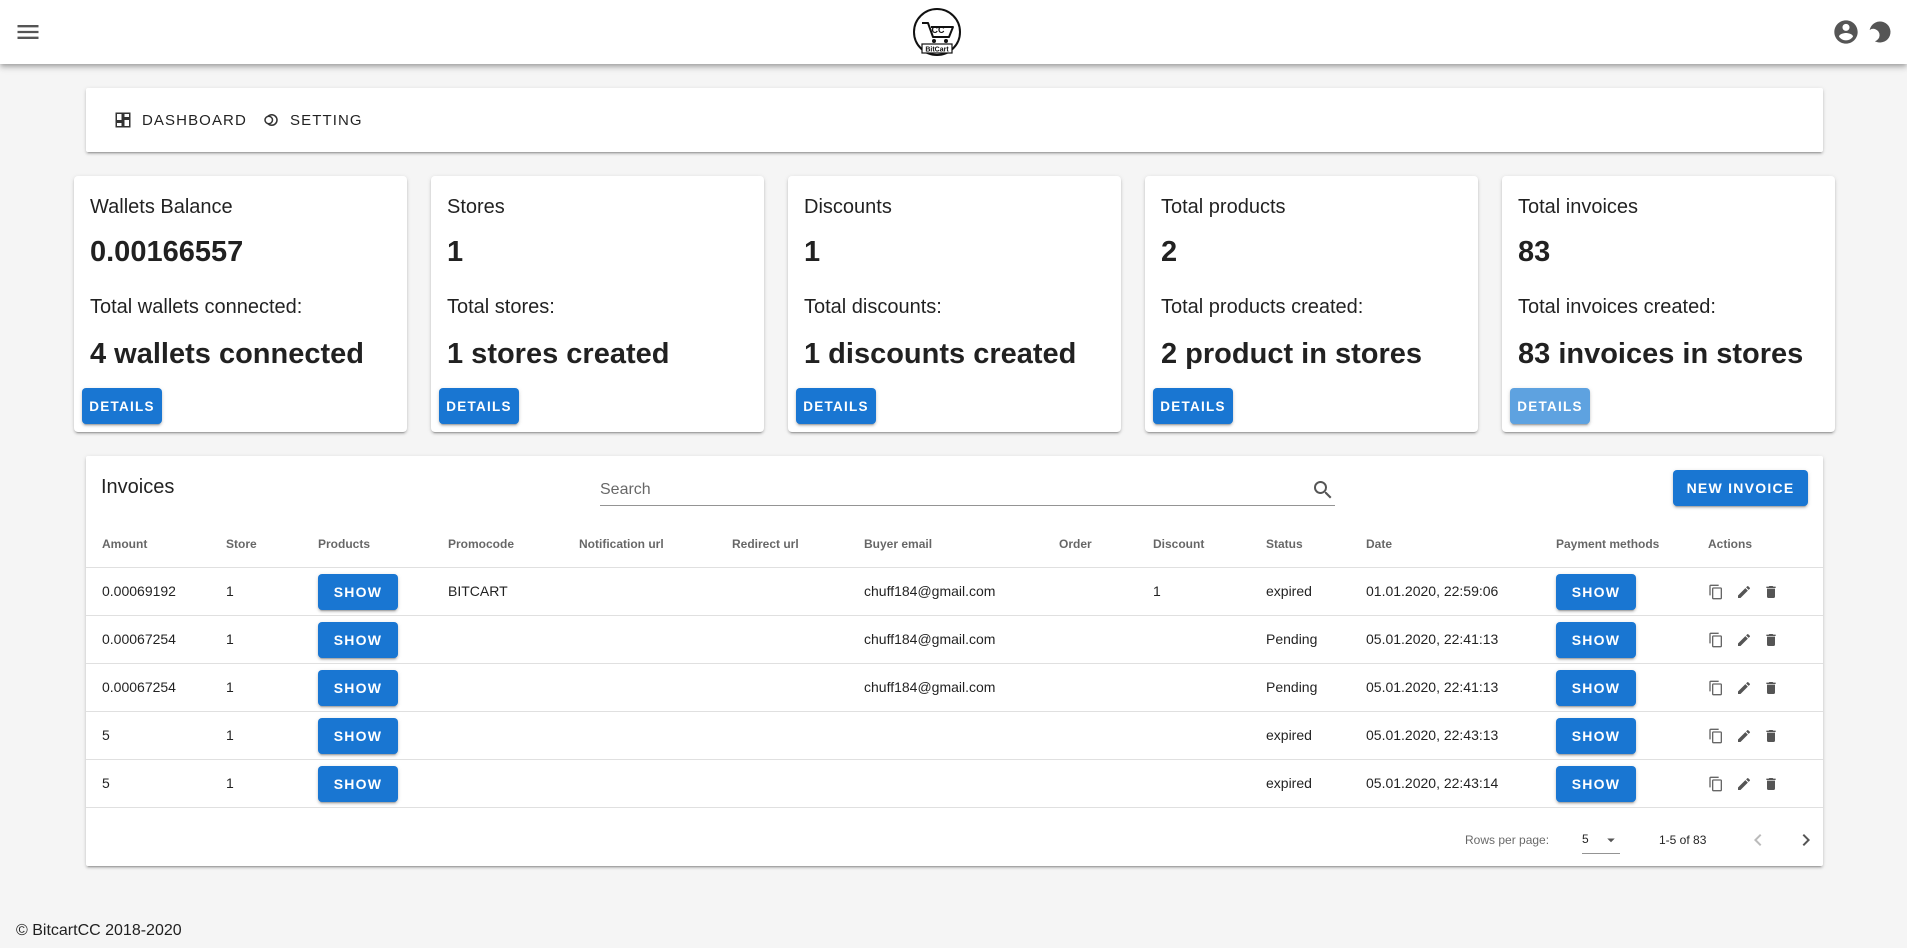 This screenshot has width=1907, height=948. What do you see at coordinates (1880, 32) in the screenshot?
I see `dark-mode-moon-icon` at bounding box center [1880, 32].